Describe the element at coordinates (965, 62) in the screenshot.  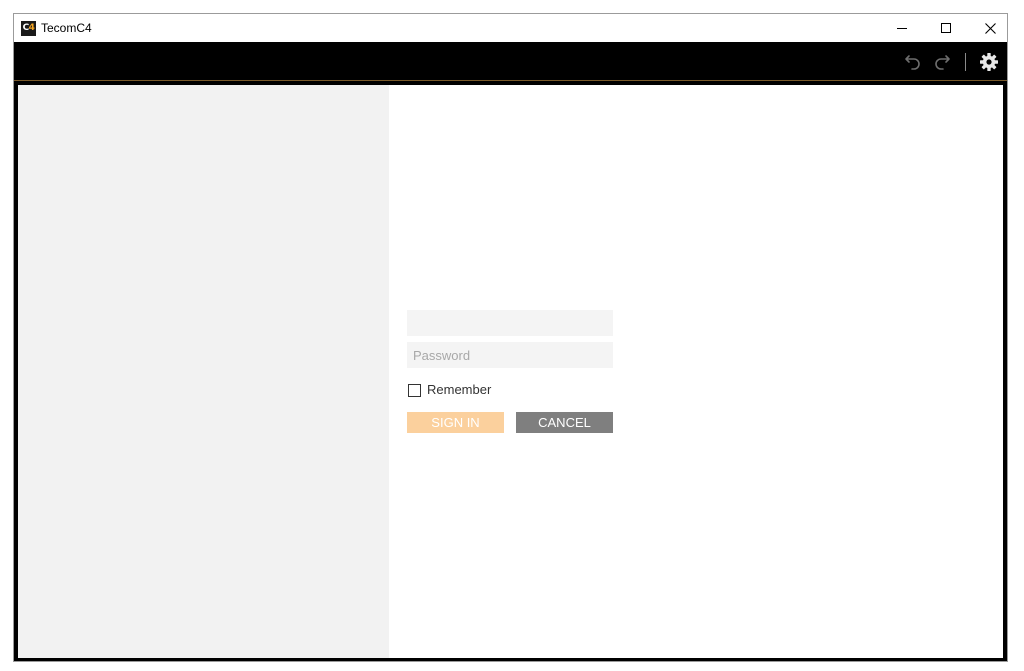
I see `toolbar-separator` at that location.